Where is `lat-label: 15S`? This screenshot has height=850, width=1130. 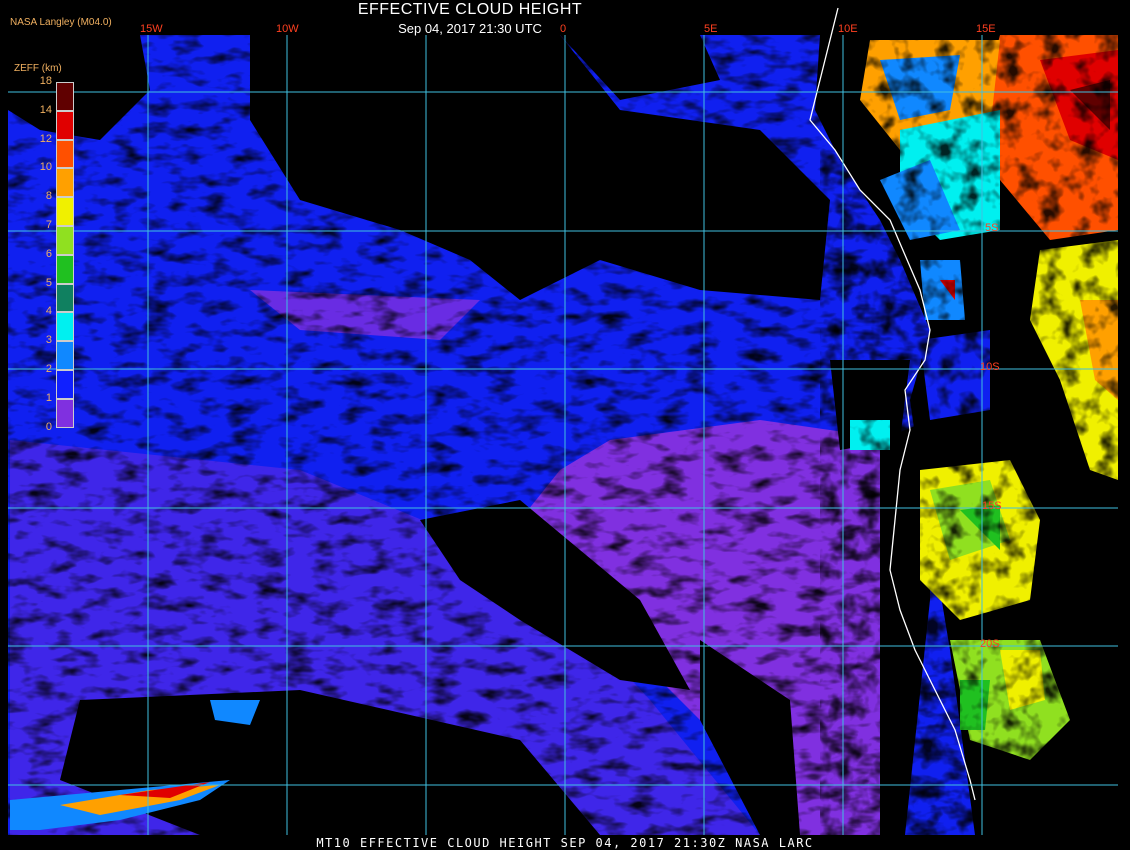
lat-label: 15S is located at coordinates (992, 506).